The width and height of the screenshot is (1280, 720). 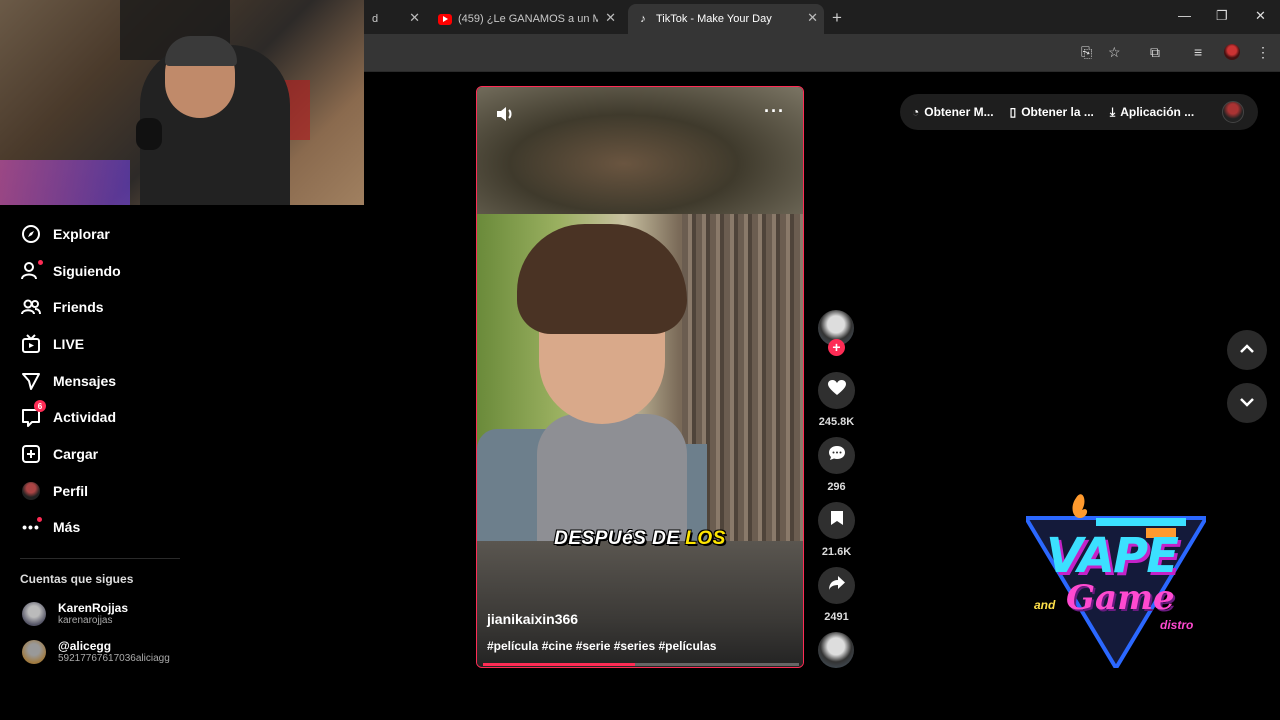 What do you see at coordinates (31, 234) in the screenshot?
I see `compass-icon` at bounding box center [31, 234].